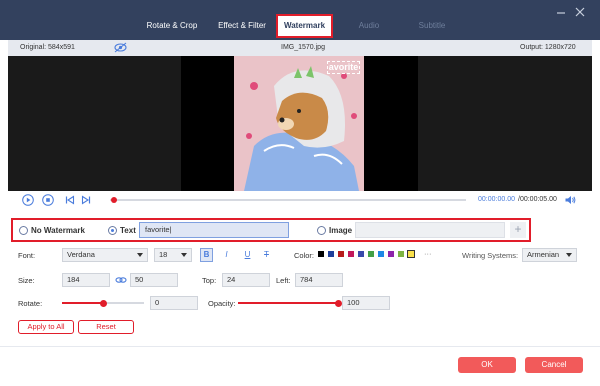 This screenshot has width=600, height=386. Describe the element at coordinates (288, 200) in the screenshot. I see `timeline-track` at that location.